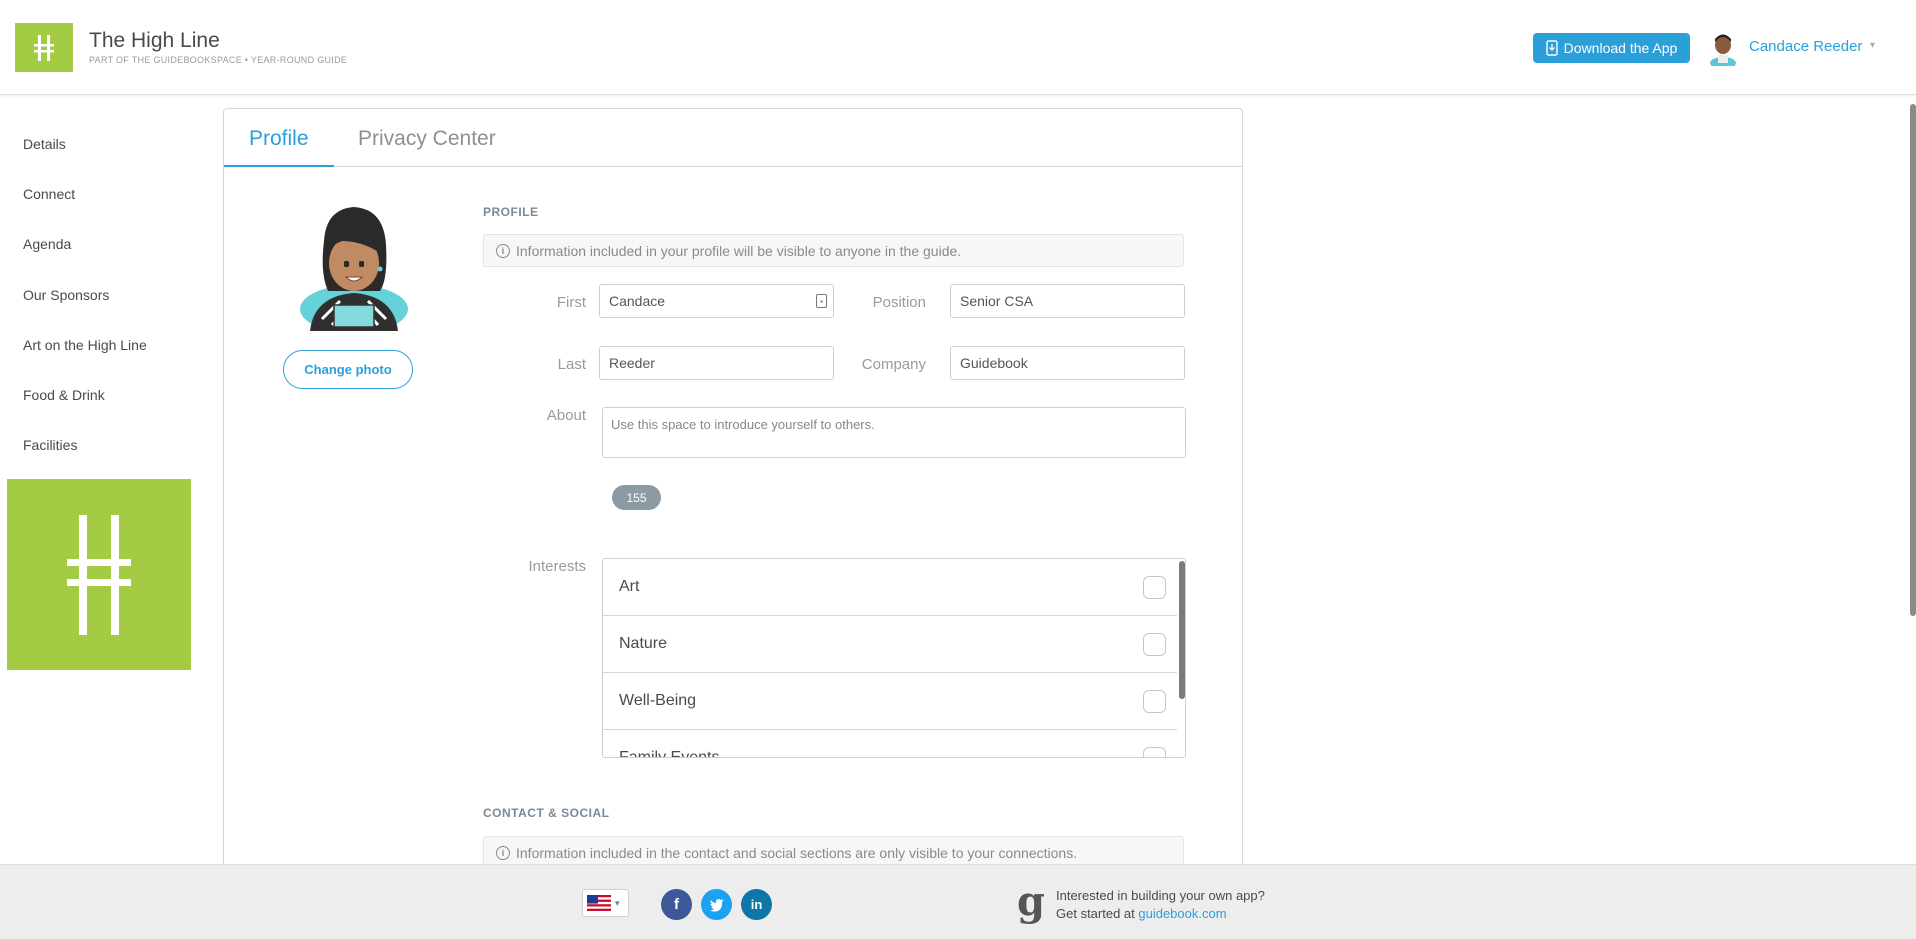  What do you see at coordinates (676, 904) in the screenshot?
I see `facebook-icon: f` at bounding box center [676, 904].